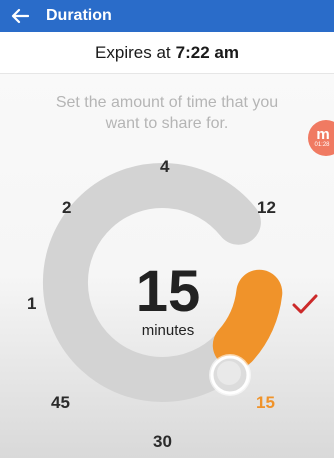  Describe the element at coordinates (230, 375) in the screenshot. I see `dial-handle` at that location.